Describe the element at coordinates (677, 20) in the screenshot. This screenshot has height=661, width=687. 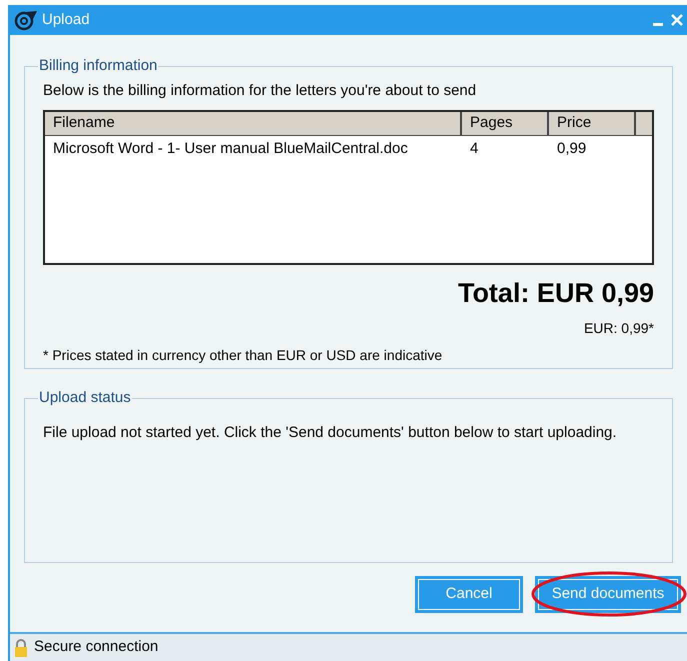
I see `close-icon` at that location.